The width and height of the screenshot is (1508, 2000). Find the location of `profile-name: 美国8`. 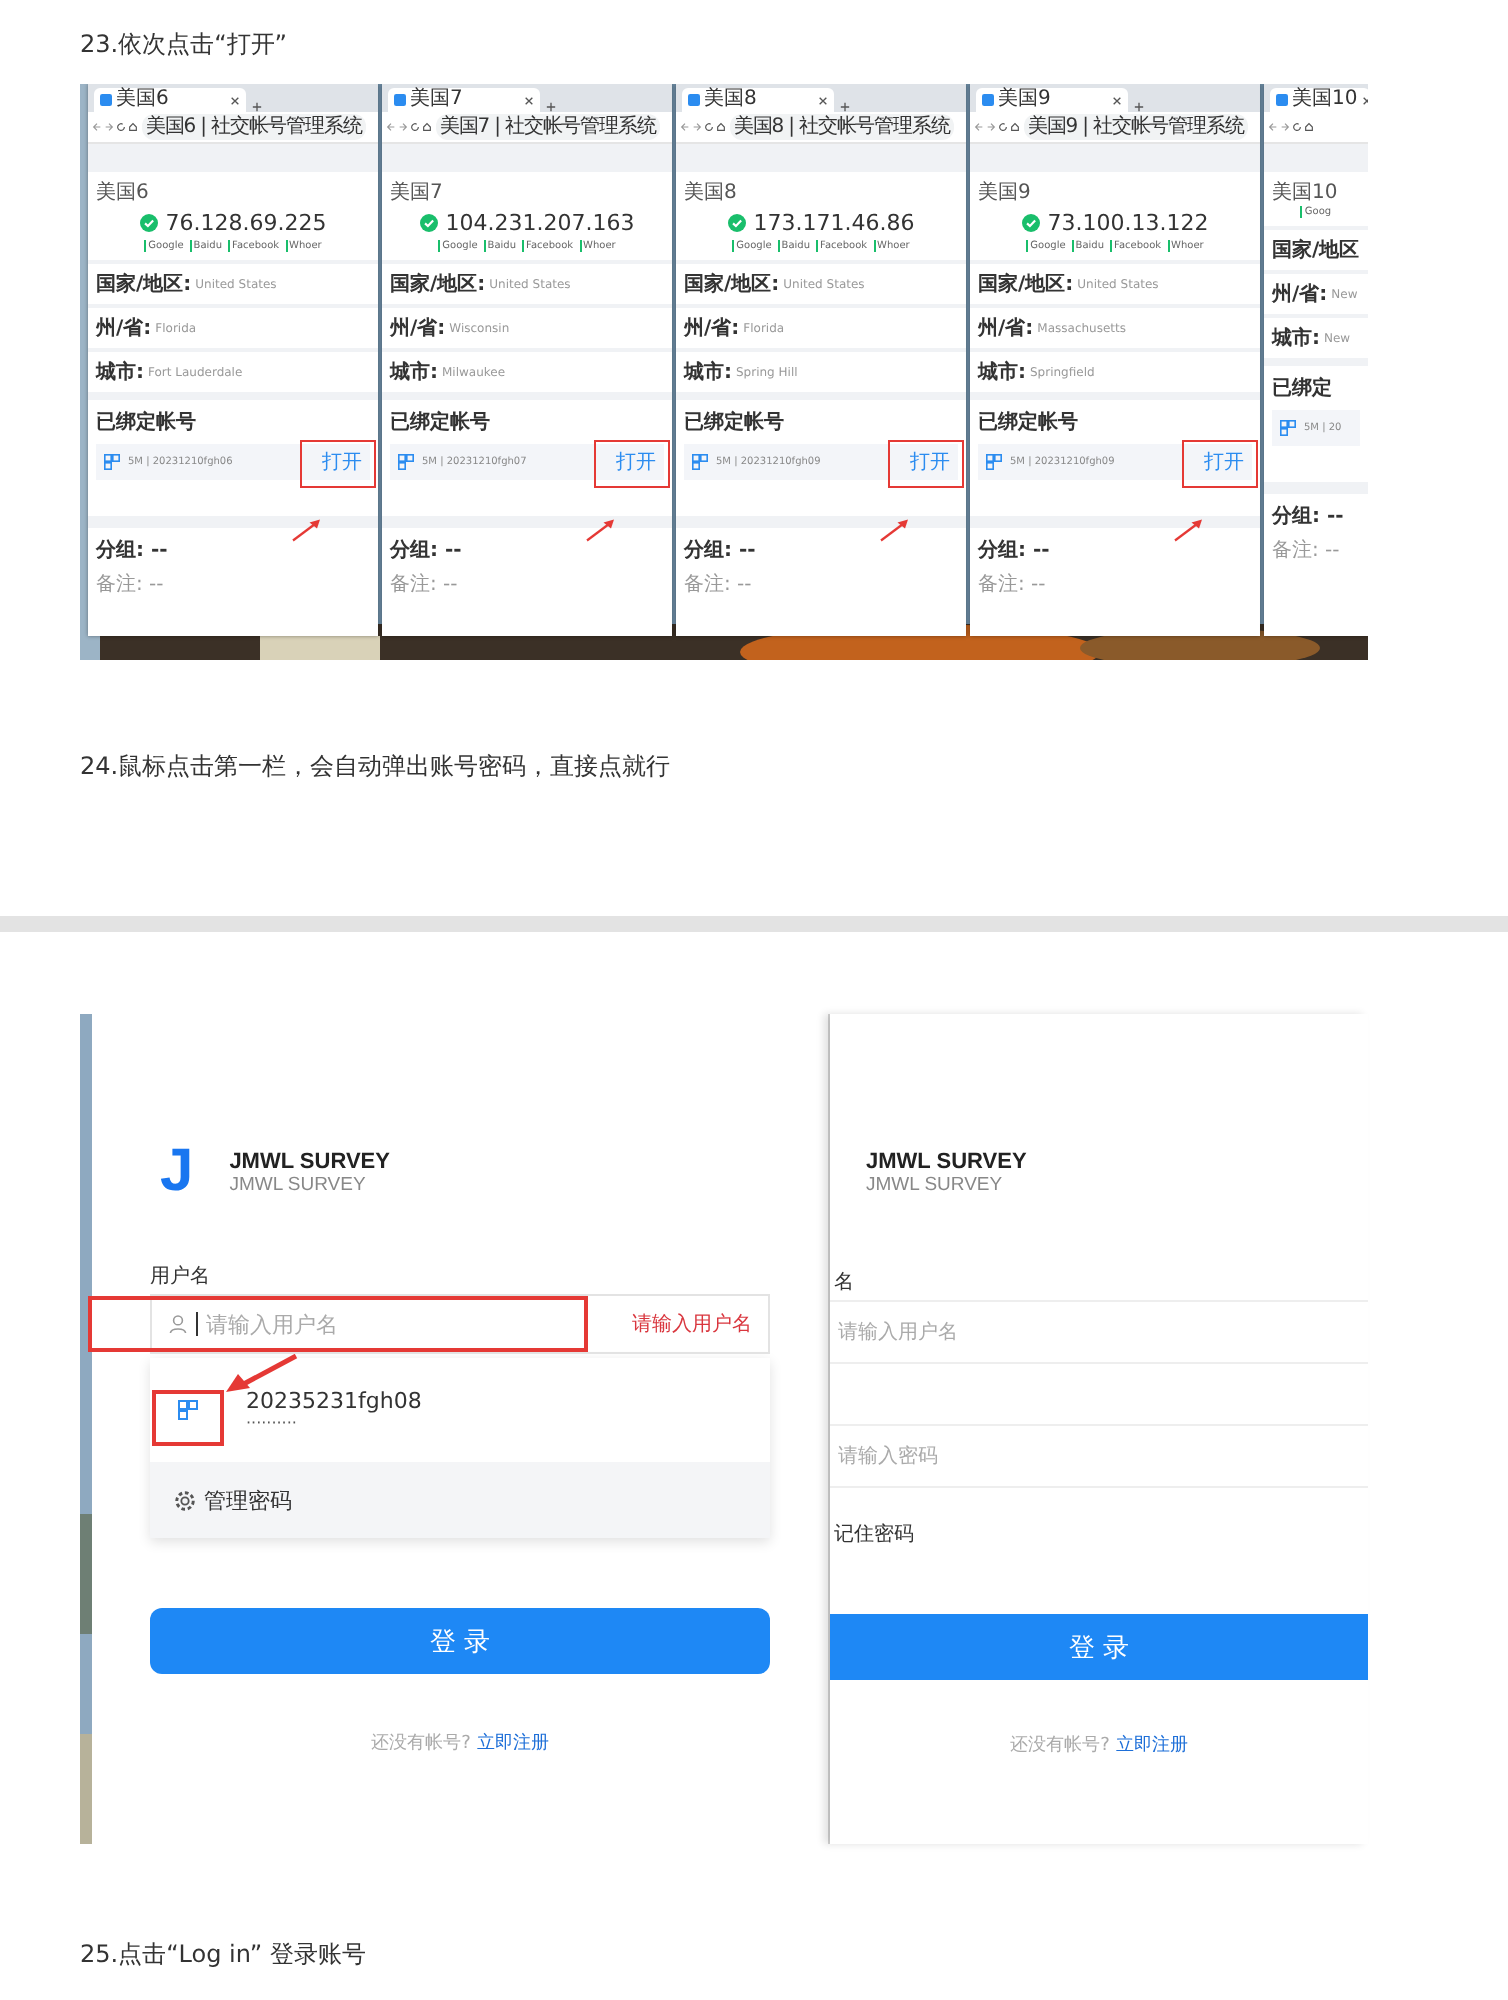

profile-name: 美国8 is located at coordinates (711, 192).